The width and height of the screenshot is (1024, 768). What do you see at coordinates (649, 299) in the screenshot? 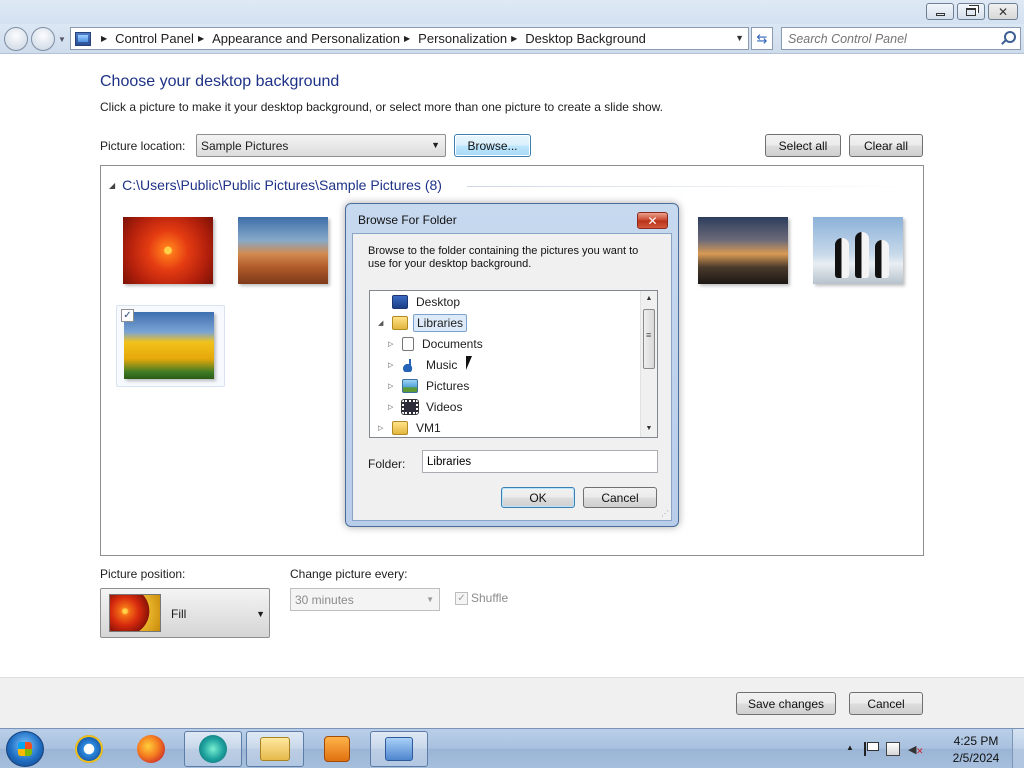
I see `scroll-up-arrow-icon: ▲` at bounding box center [649, 299].